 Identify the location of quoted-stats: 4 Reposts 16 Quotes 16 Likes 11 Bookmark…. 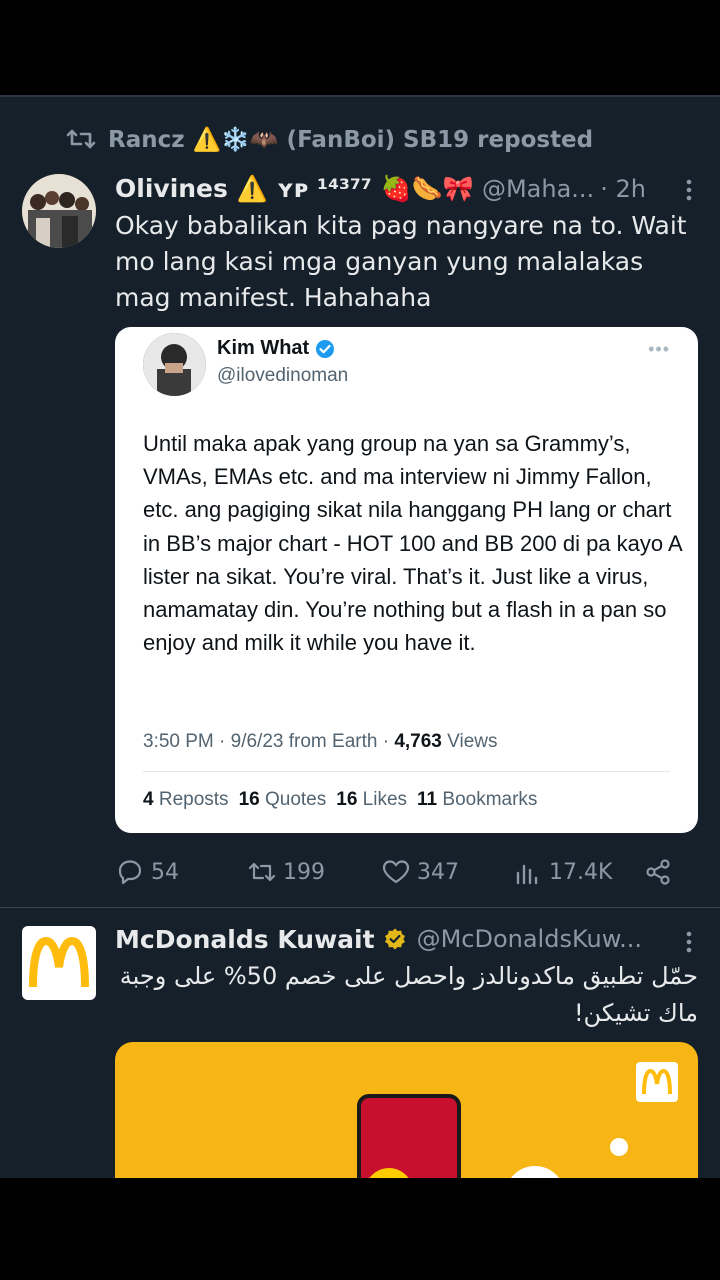
(340, 800).